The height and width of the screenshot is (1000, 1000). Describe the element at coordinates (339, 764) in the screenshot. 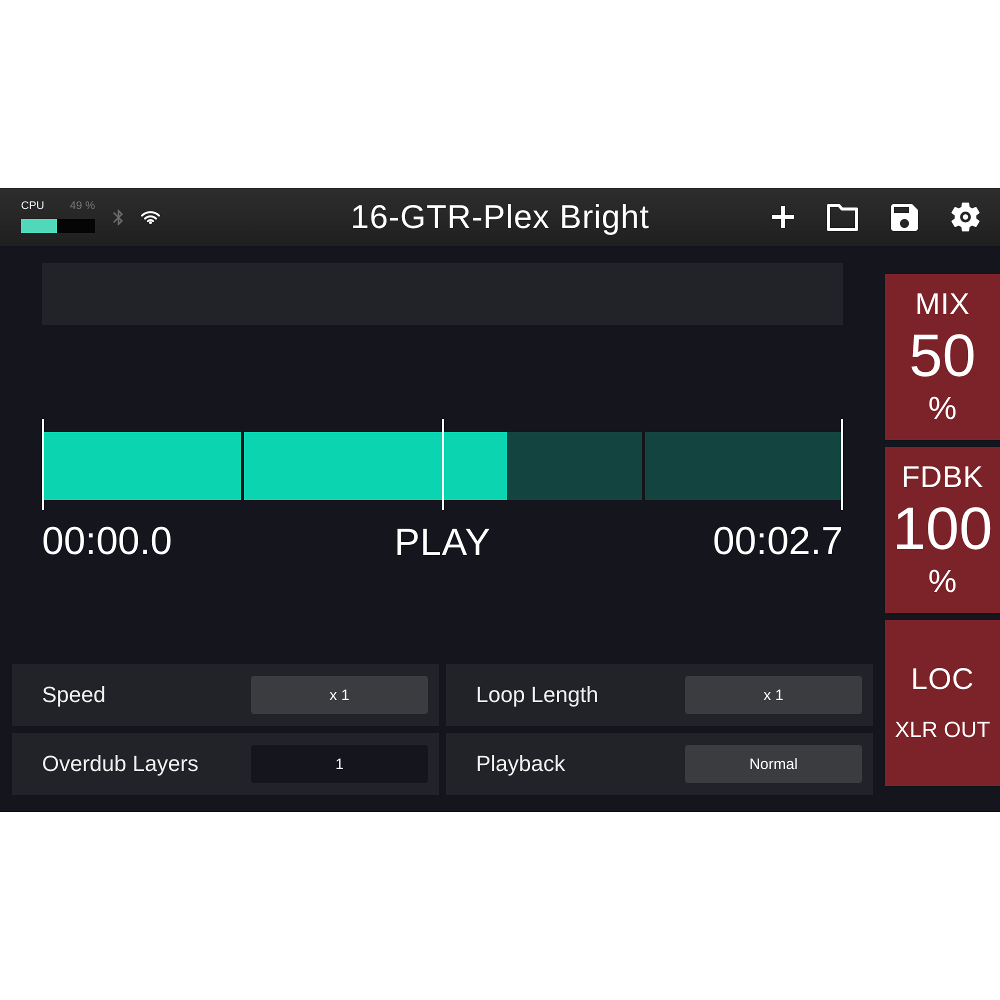

I see `number-field: 1` at that location.